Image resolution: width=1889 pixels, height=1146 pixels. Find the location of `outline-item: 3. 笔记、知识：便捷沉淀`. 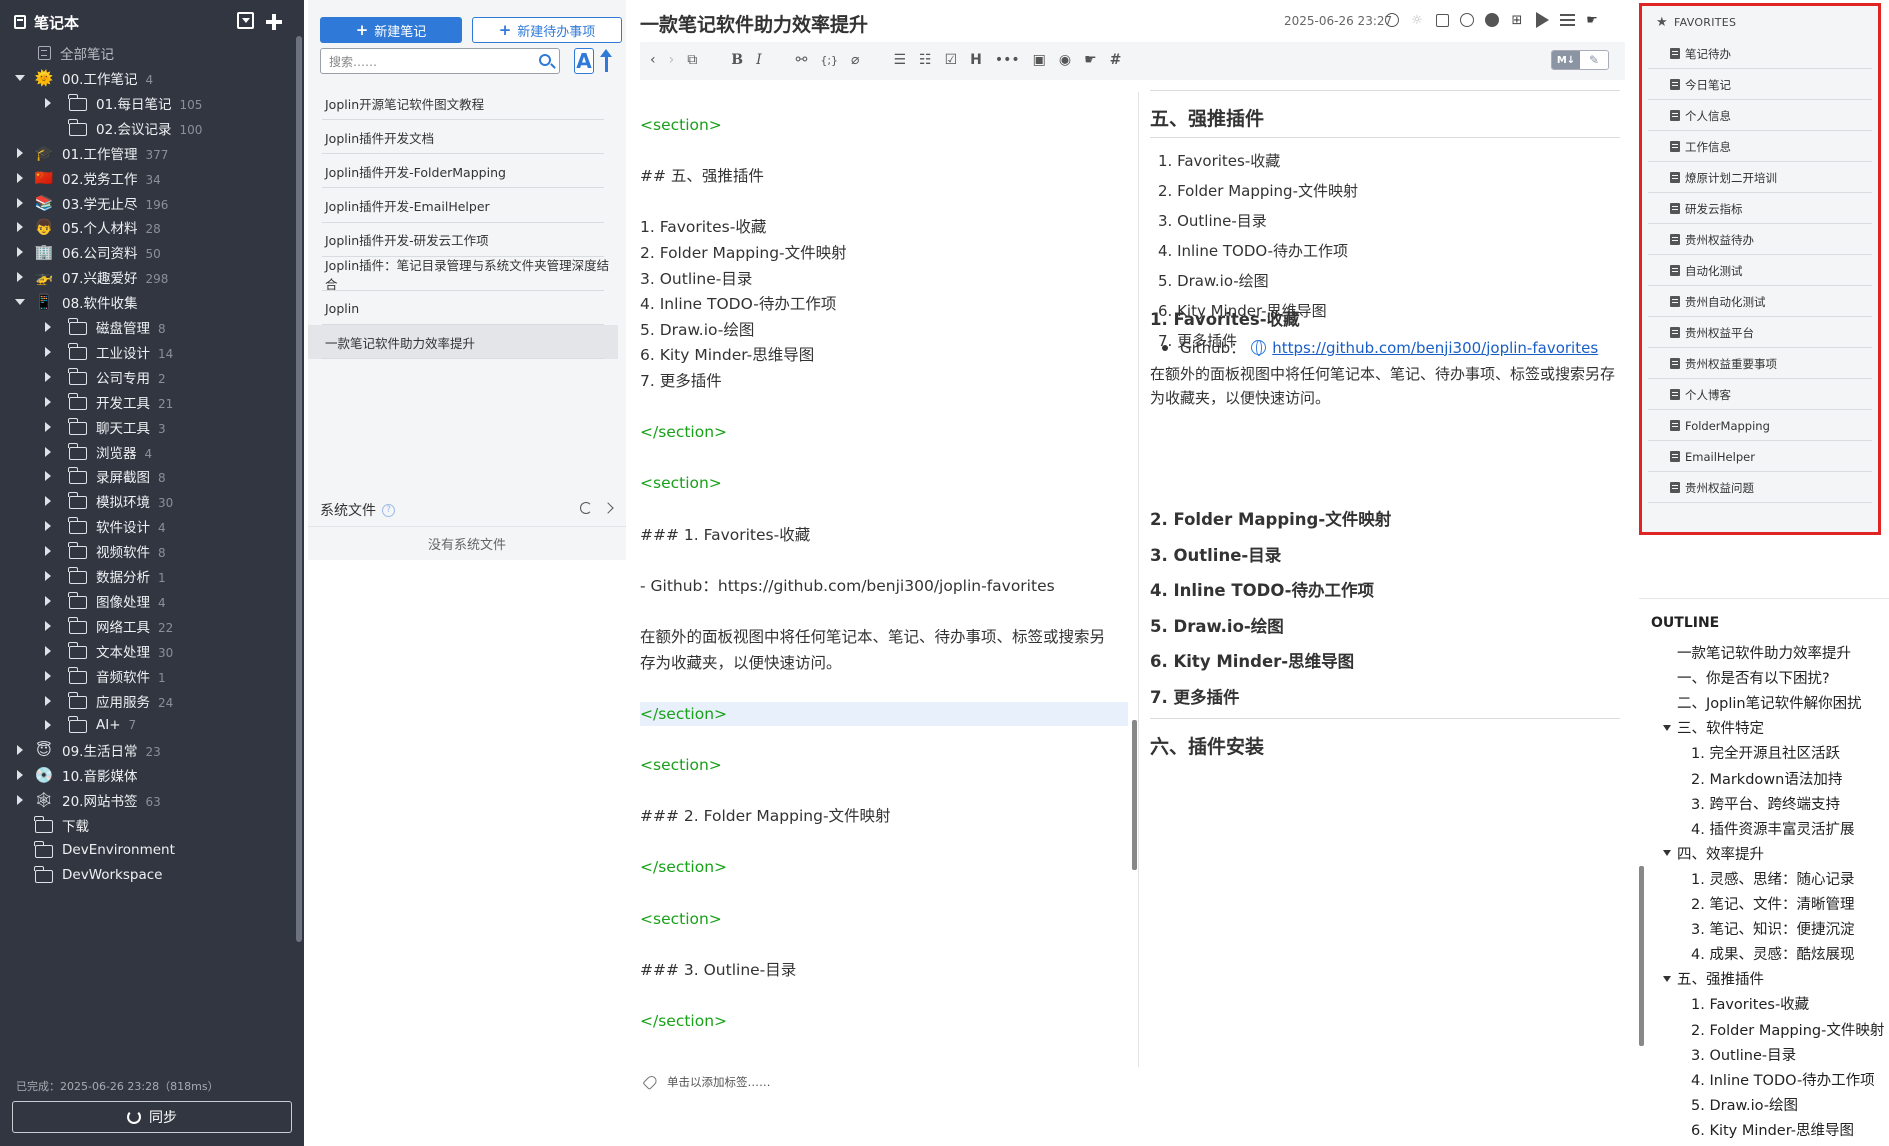

outline-item: 3. 笔记、知识：便捷沉淀 is located at coordinates (1772, 928).